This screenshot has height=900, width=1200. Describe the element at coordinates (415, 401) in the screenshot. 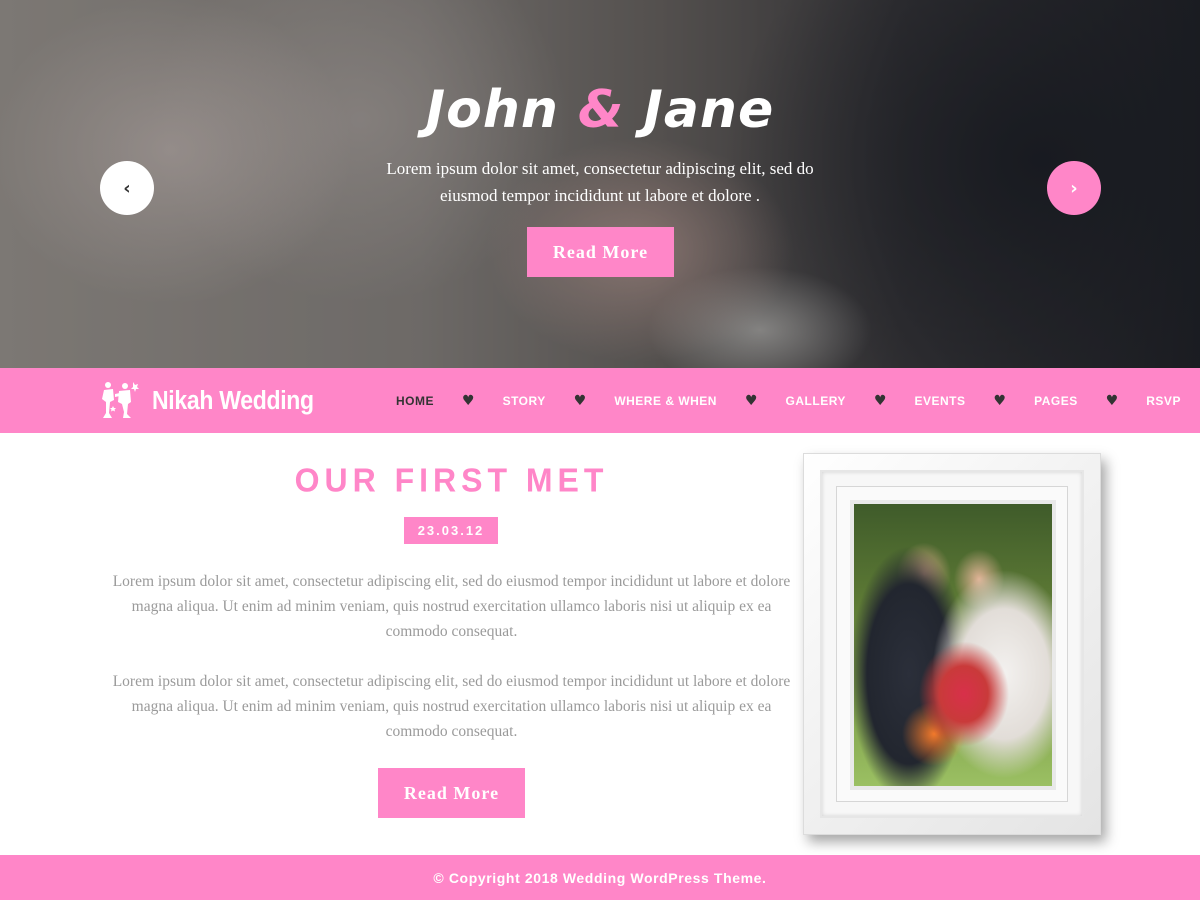

I see `nav-item-home: HOME` at that location.